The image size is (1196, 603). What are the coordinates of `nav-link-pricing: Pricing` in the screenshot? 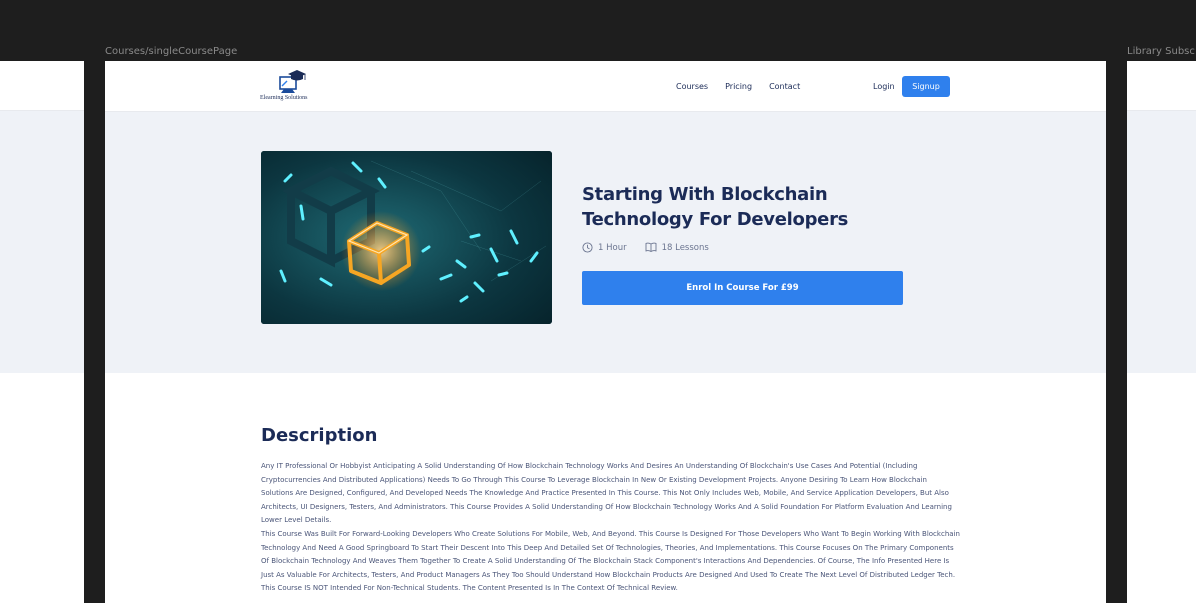 It's located at (738, 86).